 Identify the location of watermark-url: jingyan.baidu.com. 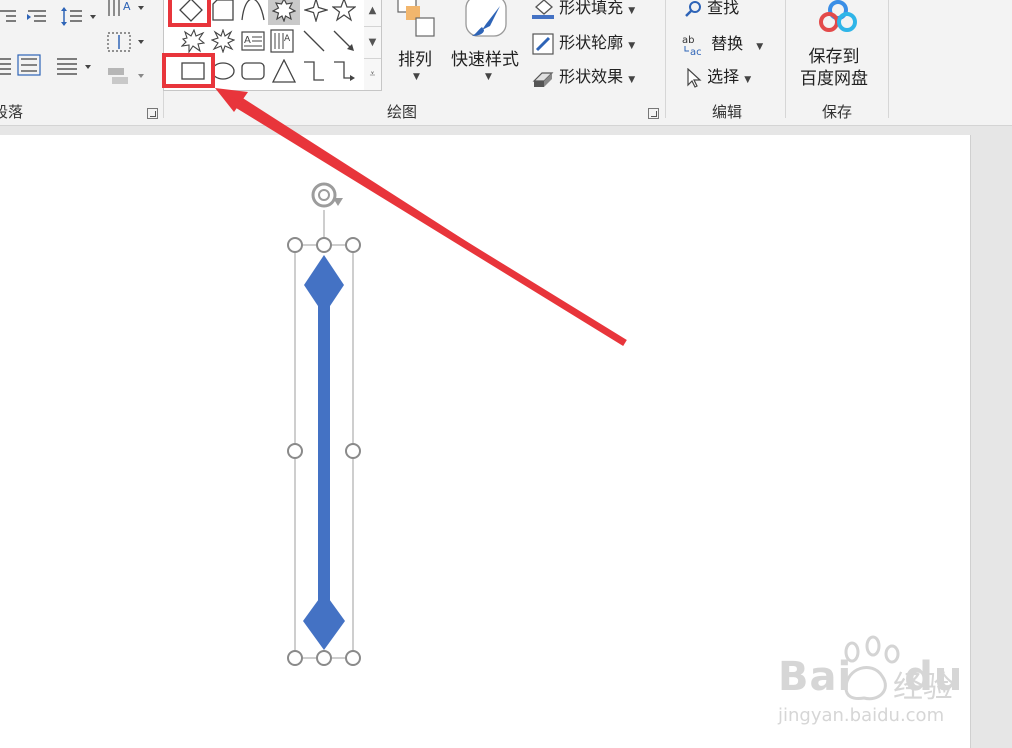
(861, 715).